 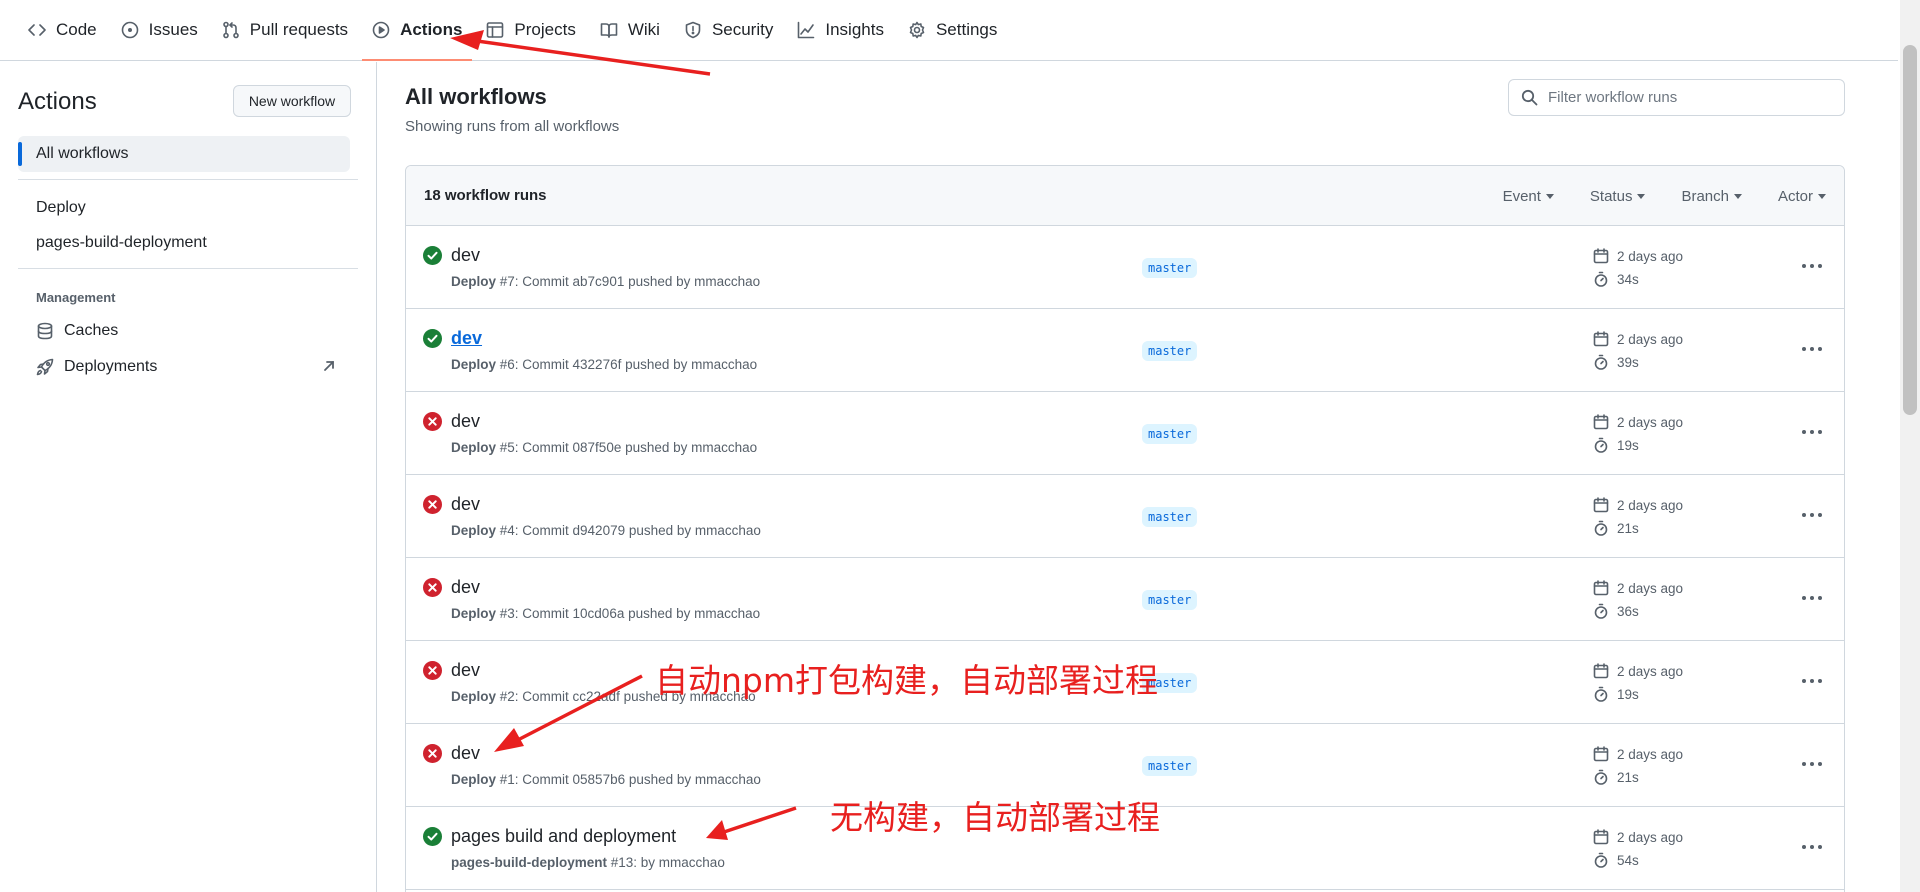 What do you see at coordinates (130, 30) in the screenshot?
I see `issue-opened-icon` at bounding box center [130, 30].